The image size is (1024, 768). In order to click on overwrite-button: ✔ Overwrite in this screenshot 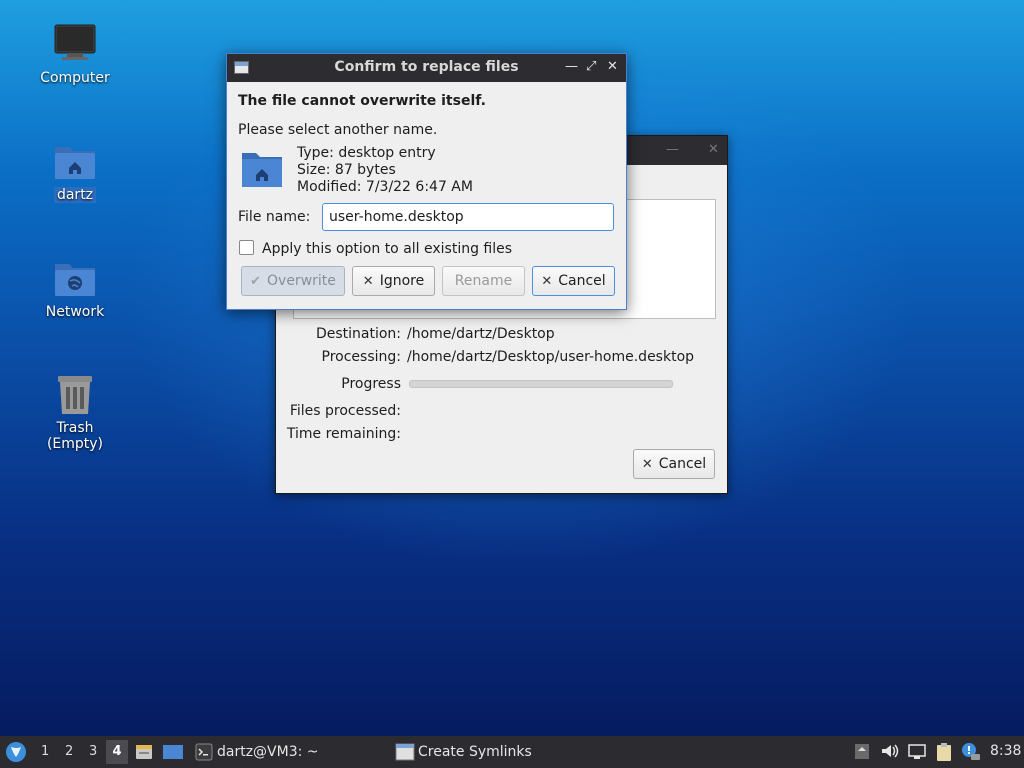, I will do `click(293, 281)`.